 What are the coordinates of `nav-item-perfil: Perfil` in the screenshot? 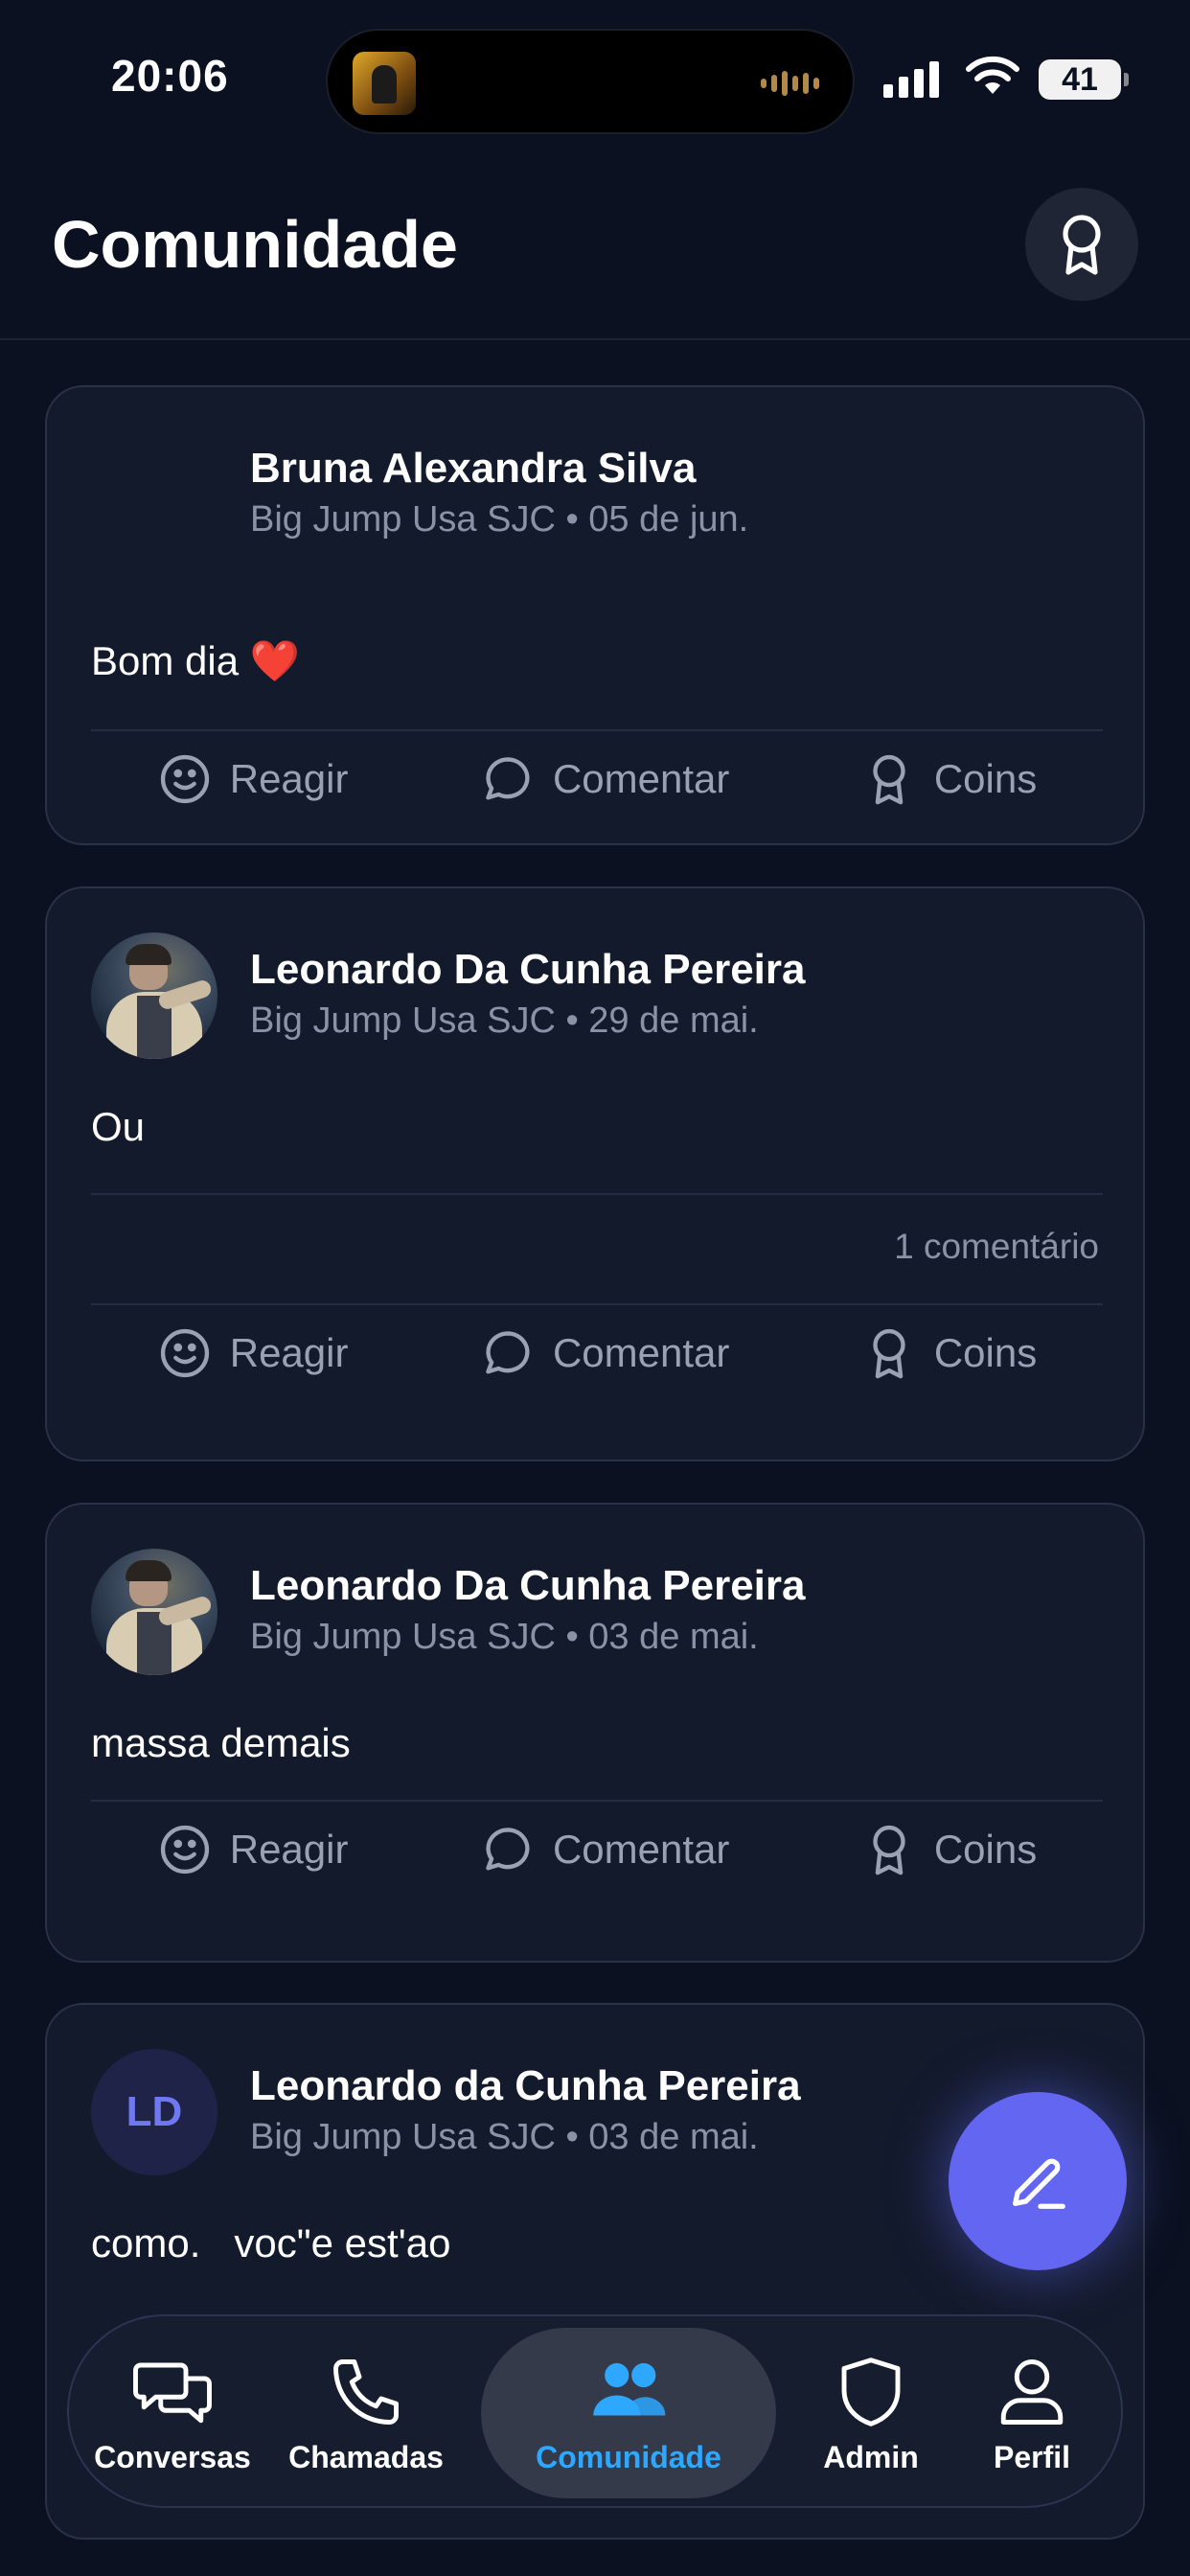 It's located at (1032, 2413).